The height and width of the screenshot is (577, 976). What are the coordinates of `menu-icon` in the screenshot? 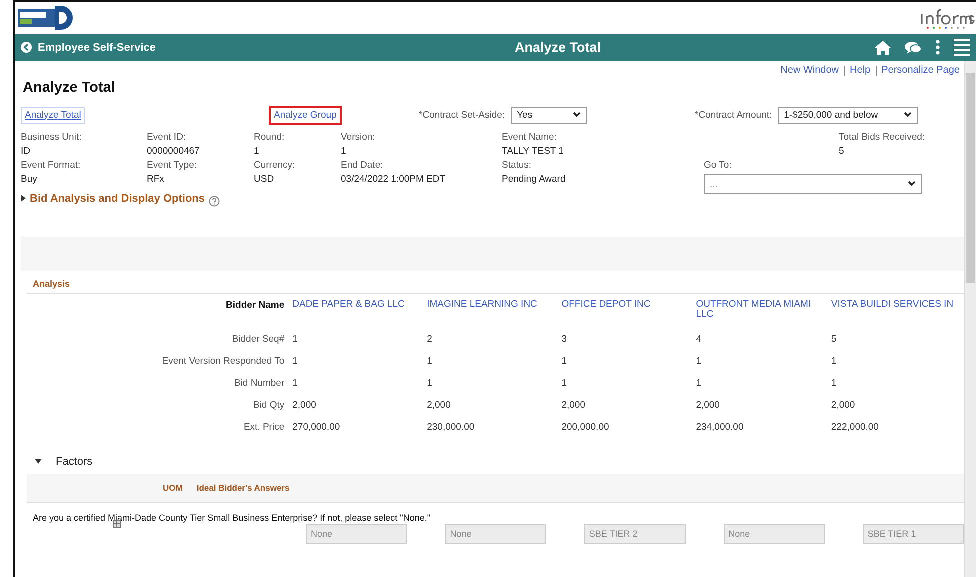 It's located at (962, 48).